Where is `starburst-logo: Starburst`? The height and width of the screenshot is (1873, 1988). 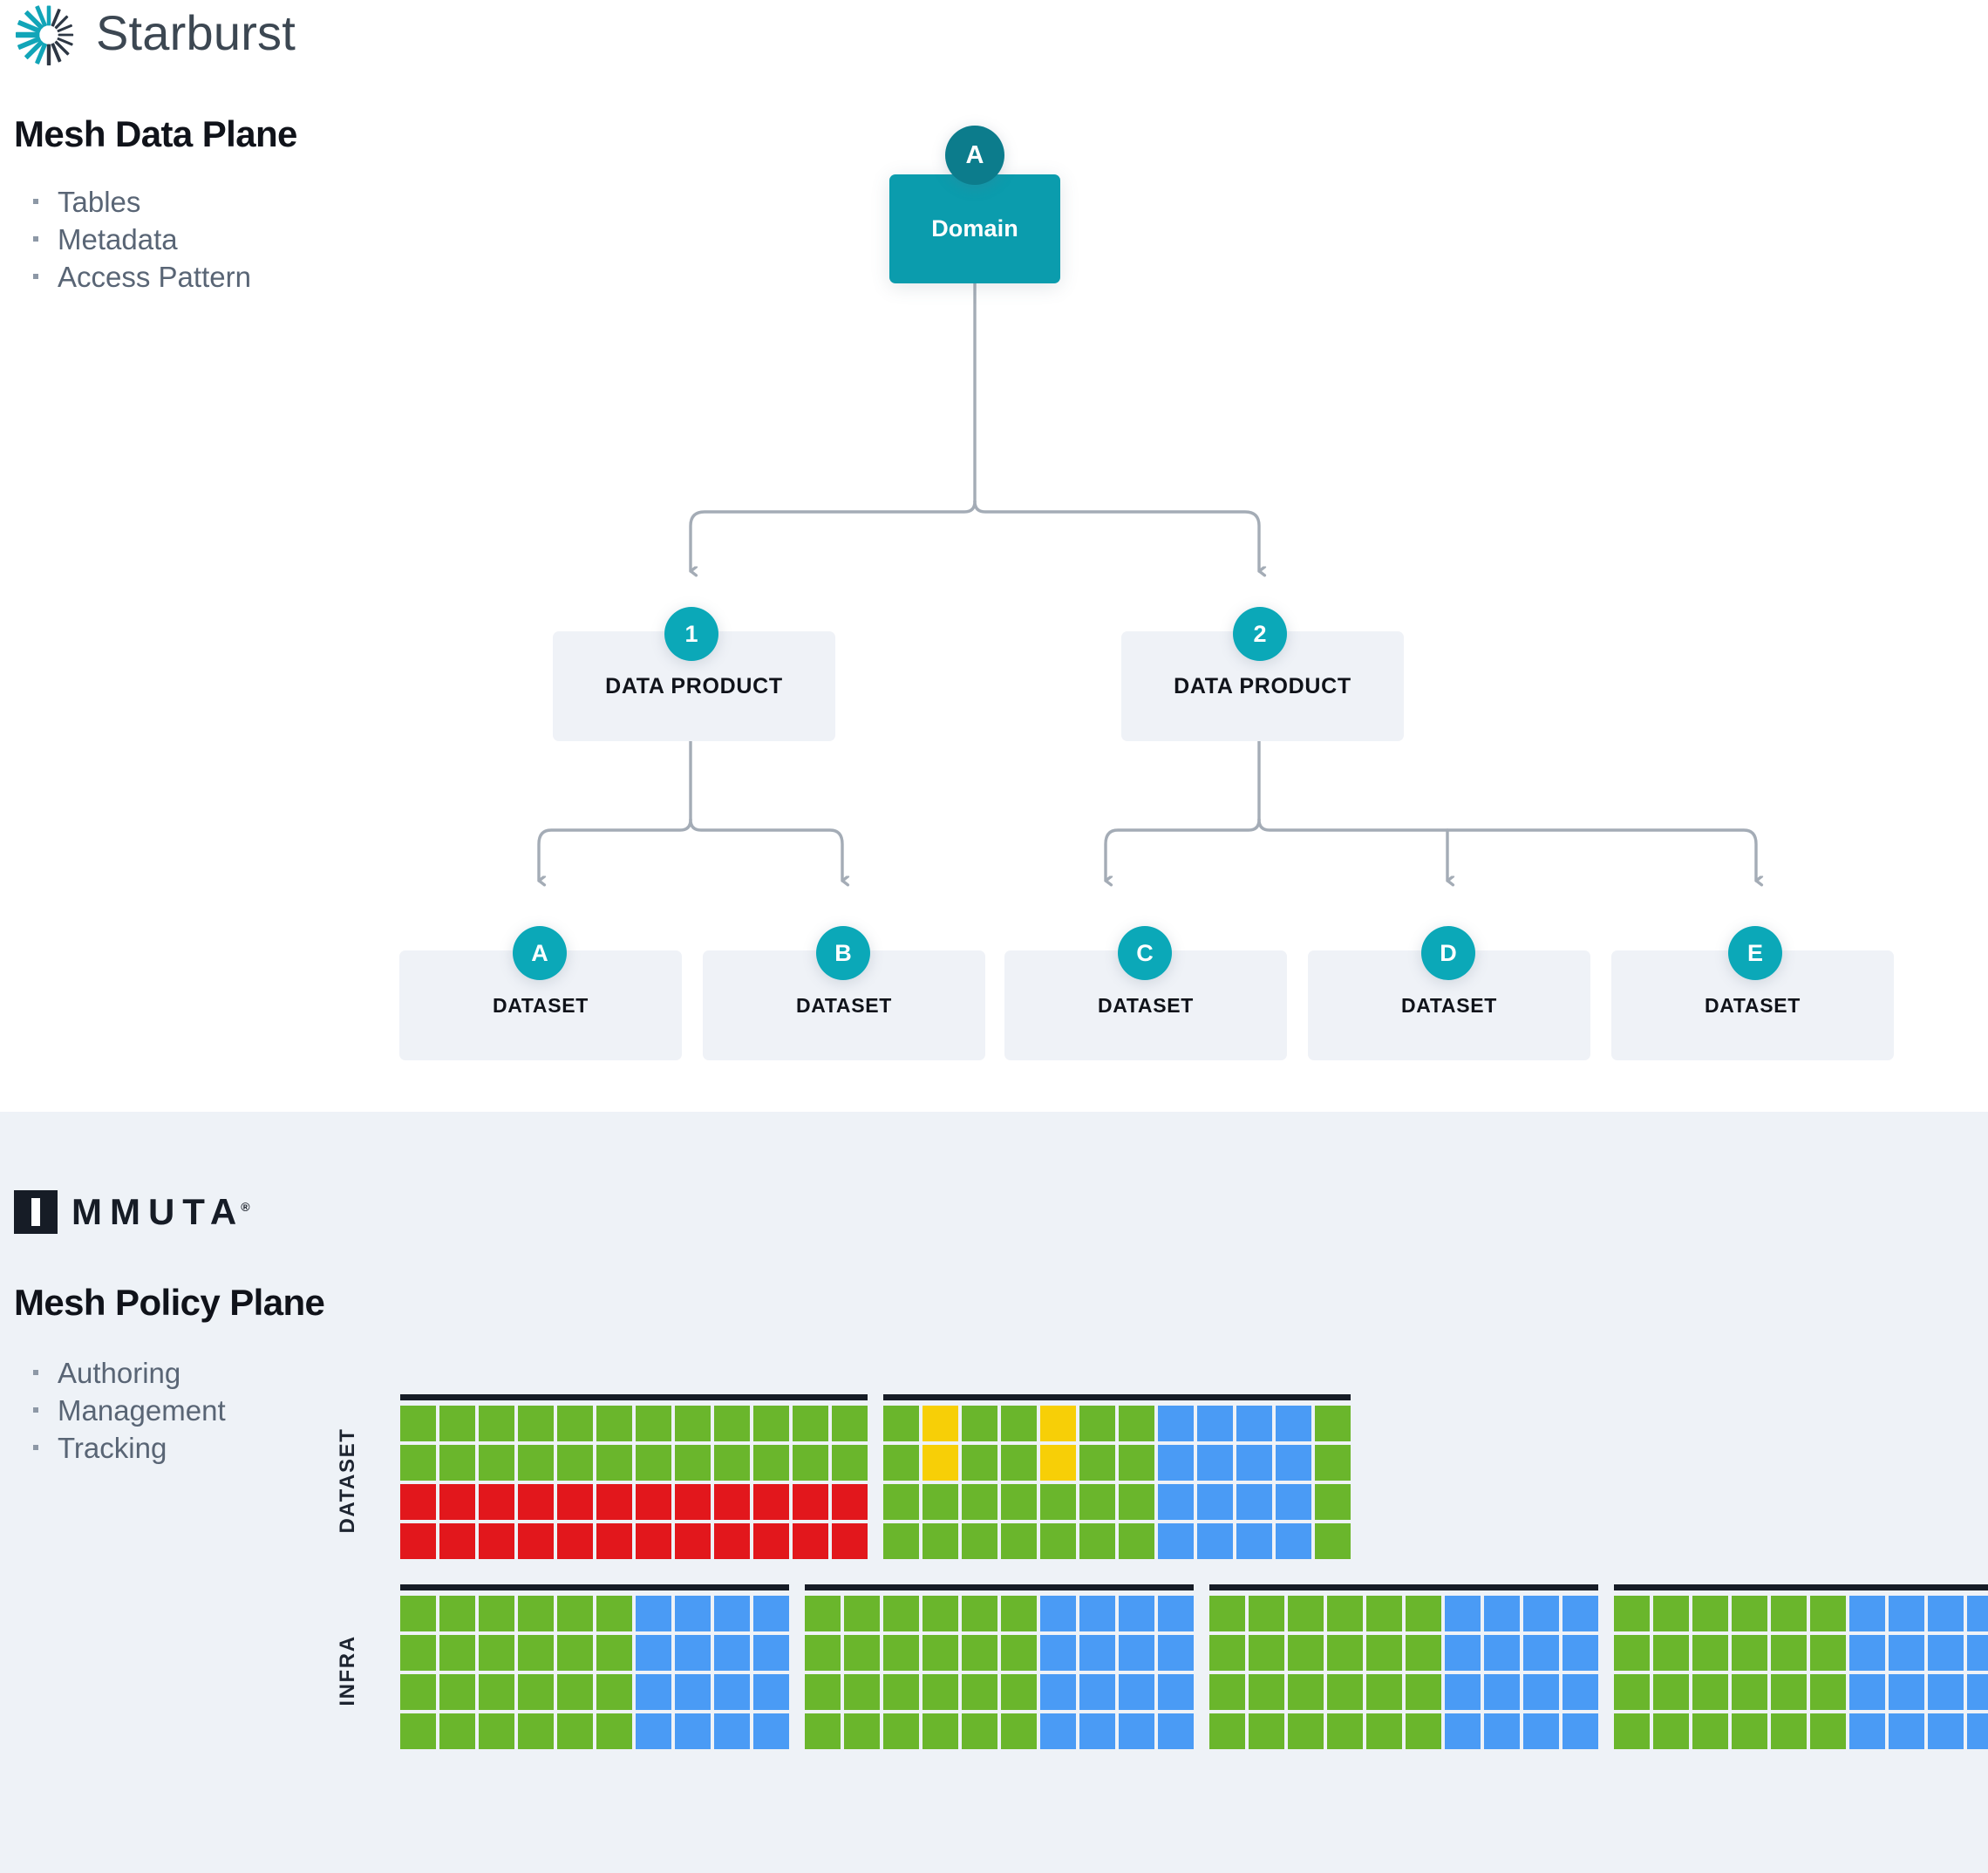 starburst-logo: Starburst is located at coordinates (159, 36).